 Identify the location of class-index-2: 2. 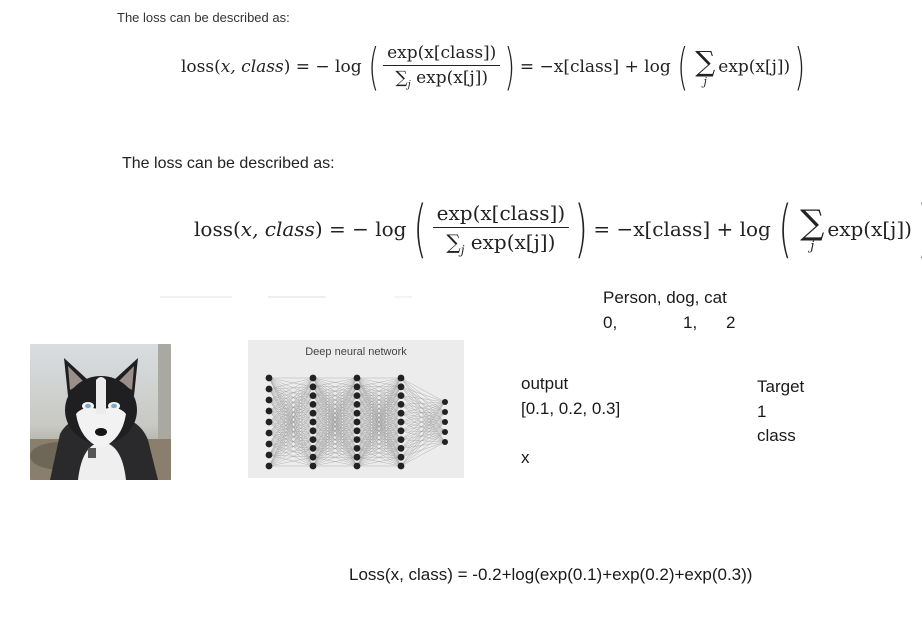
(731, 322).